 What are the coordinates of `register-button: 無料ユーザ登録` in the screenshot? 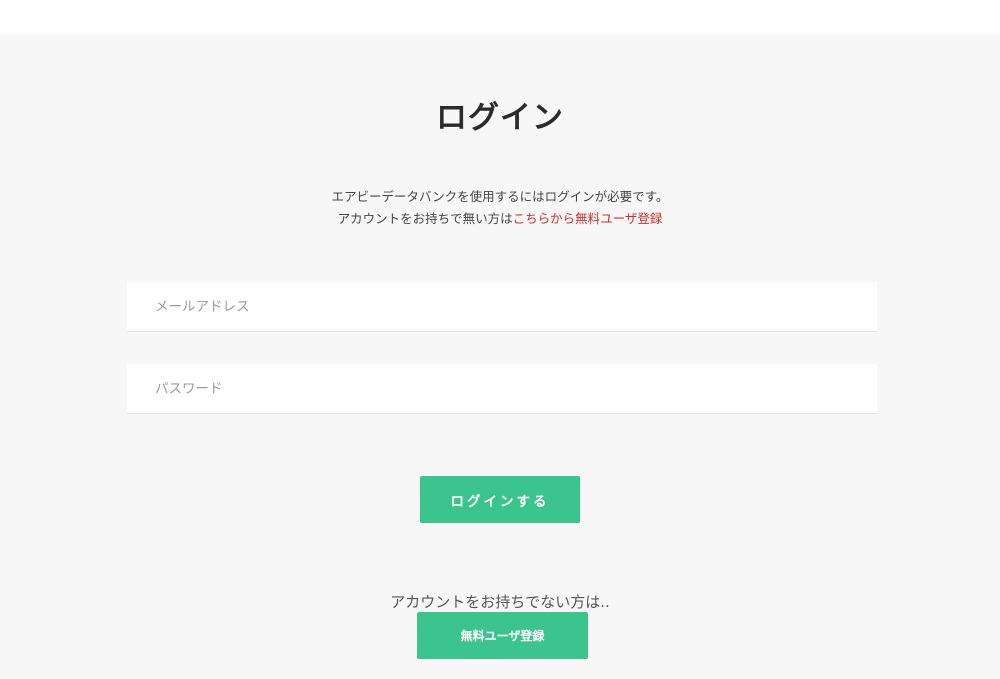 It's located at (502, 635).